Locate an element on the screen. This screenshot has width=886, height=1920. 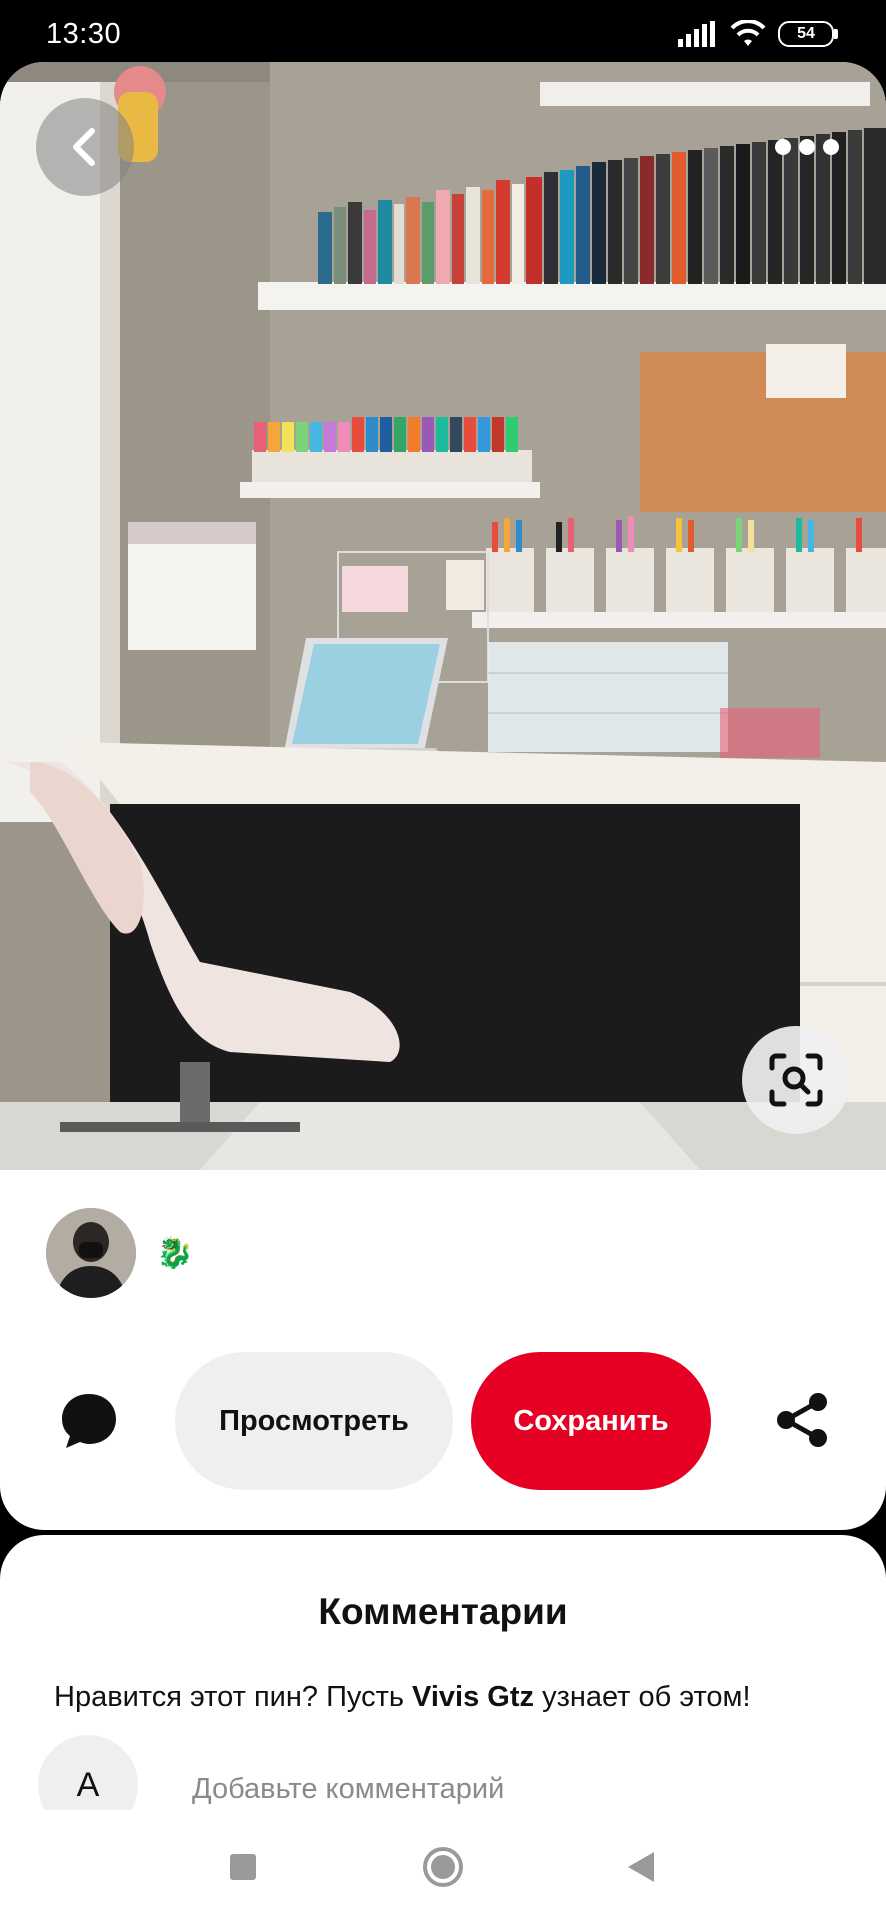
status-icons: 54 is located at coordinates (758, 34).